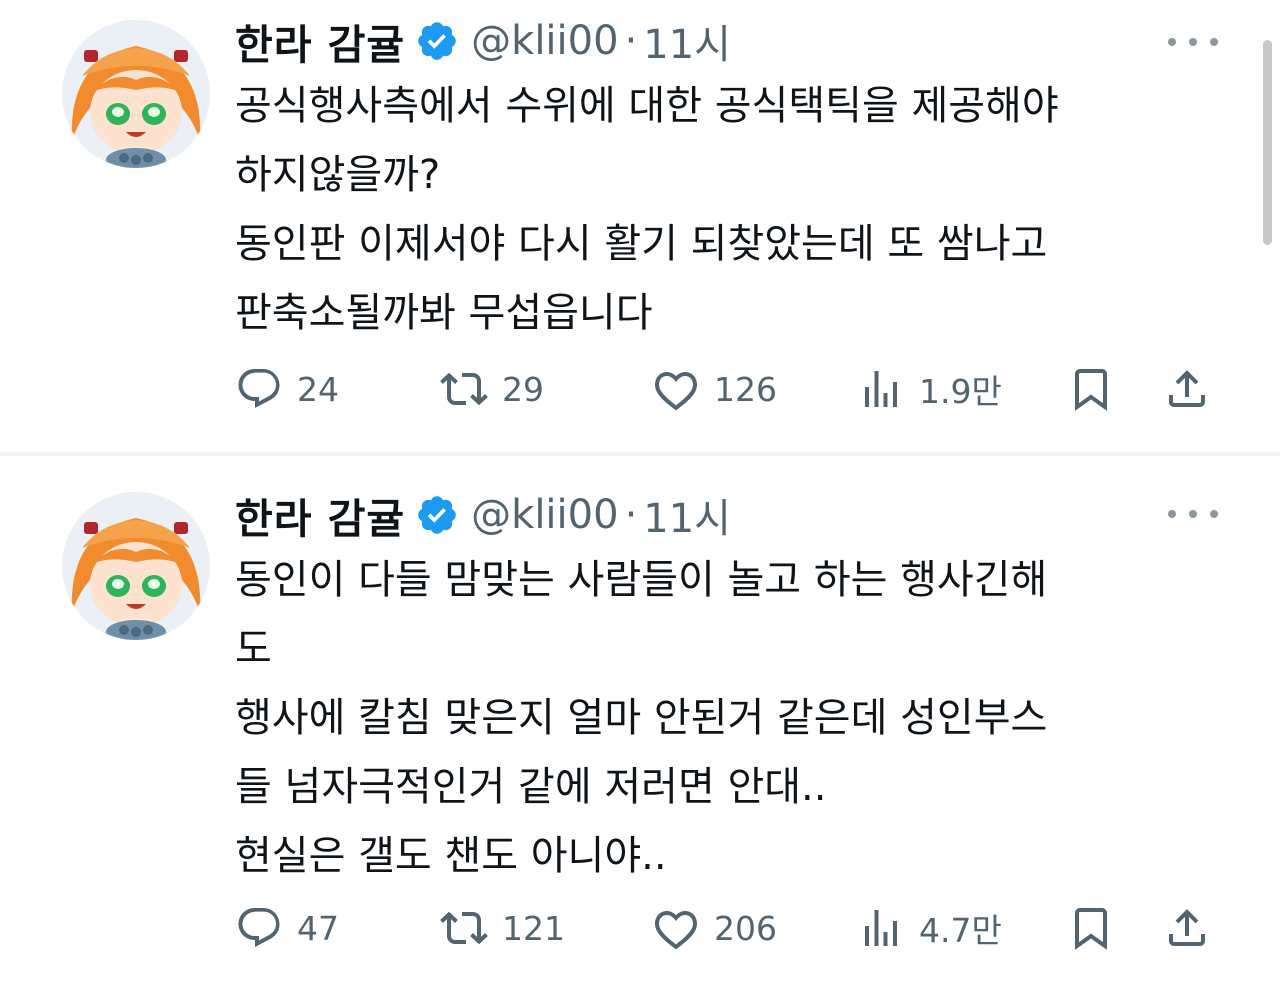 The image size is (1280, 991). I want to click on retweet-button: 121, so click(502, 928).